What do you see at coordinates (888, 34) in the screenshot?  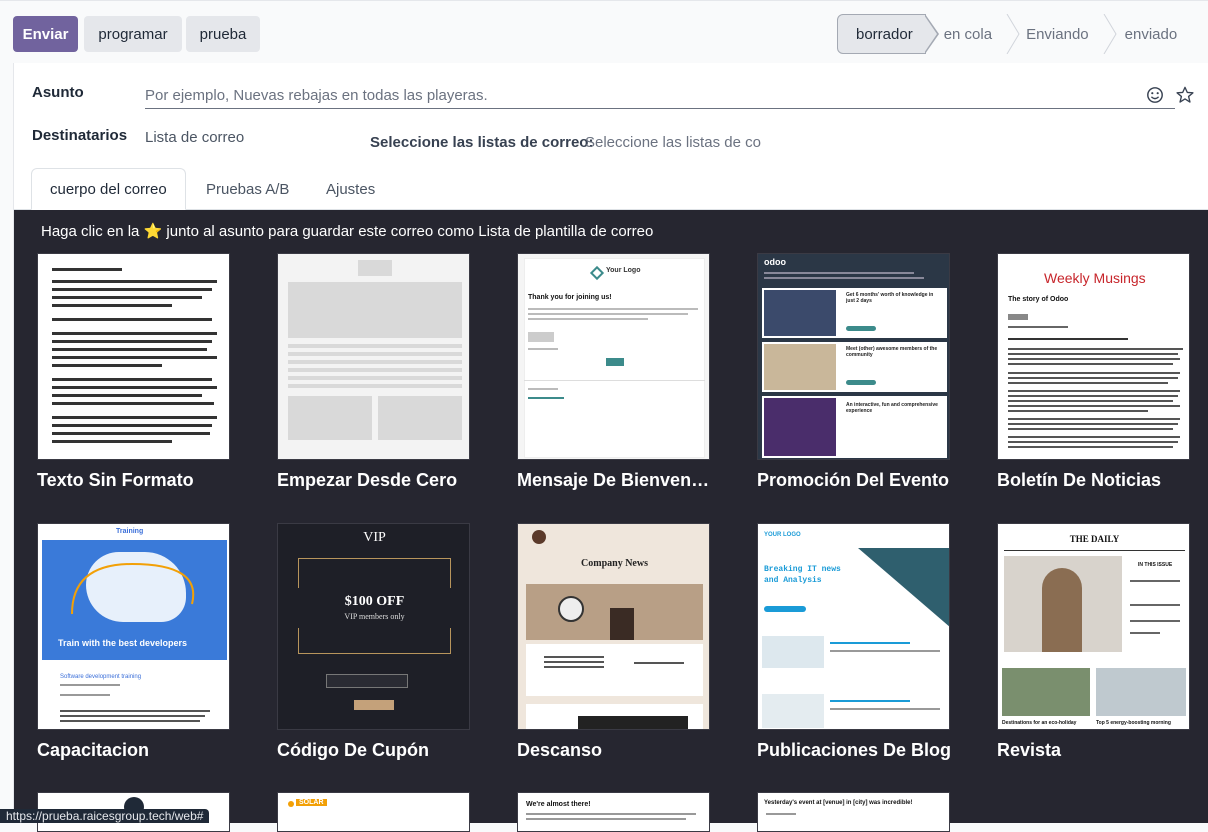 I see `status-draft: borrador` at bounding box center [888, 34].